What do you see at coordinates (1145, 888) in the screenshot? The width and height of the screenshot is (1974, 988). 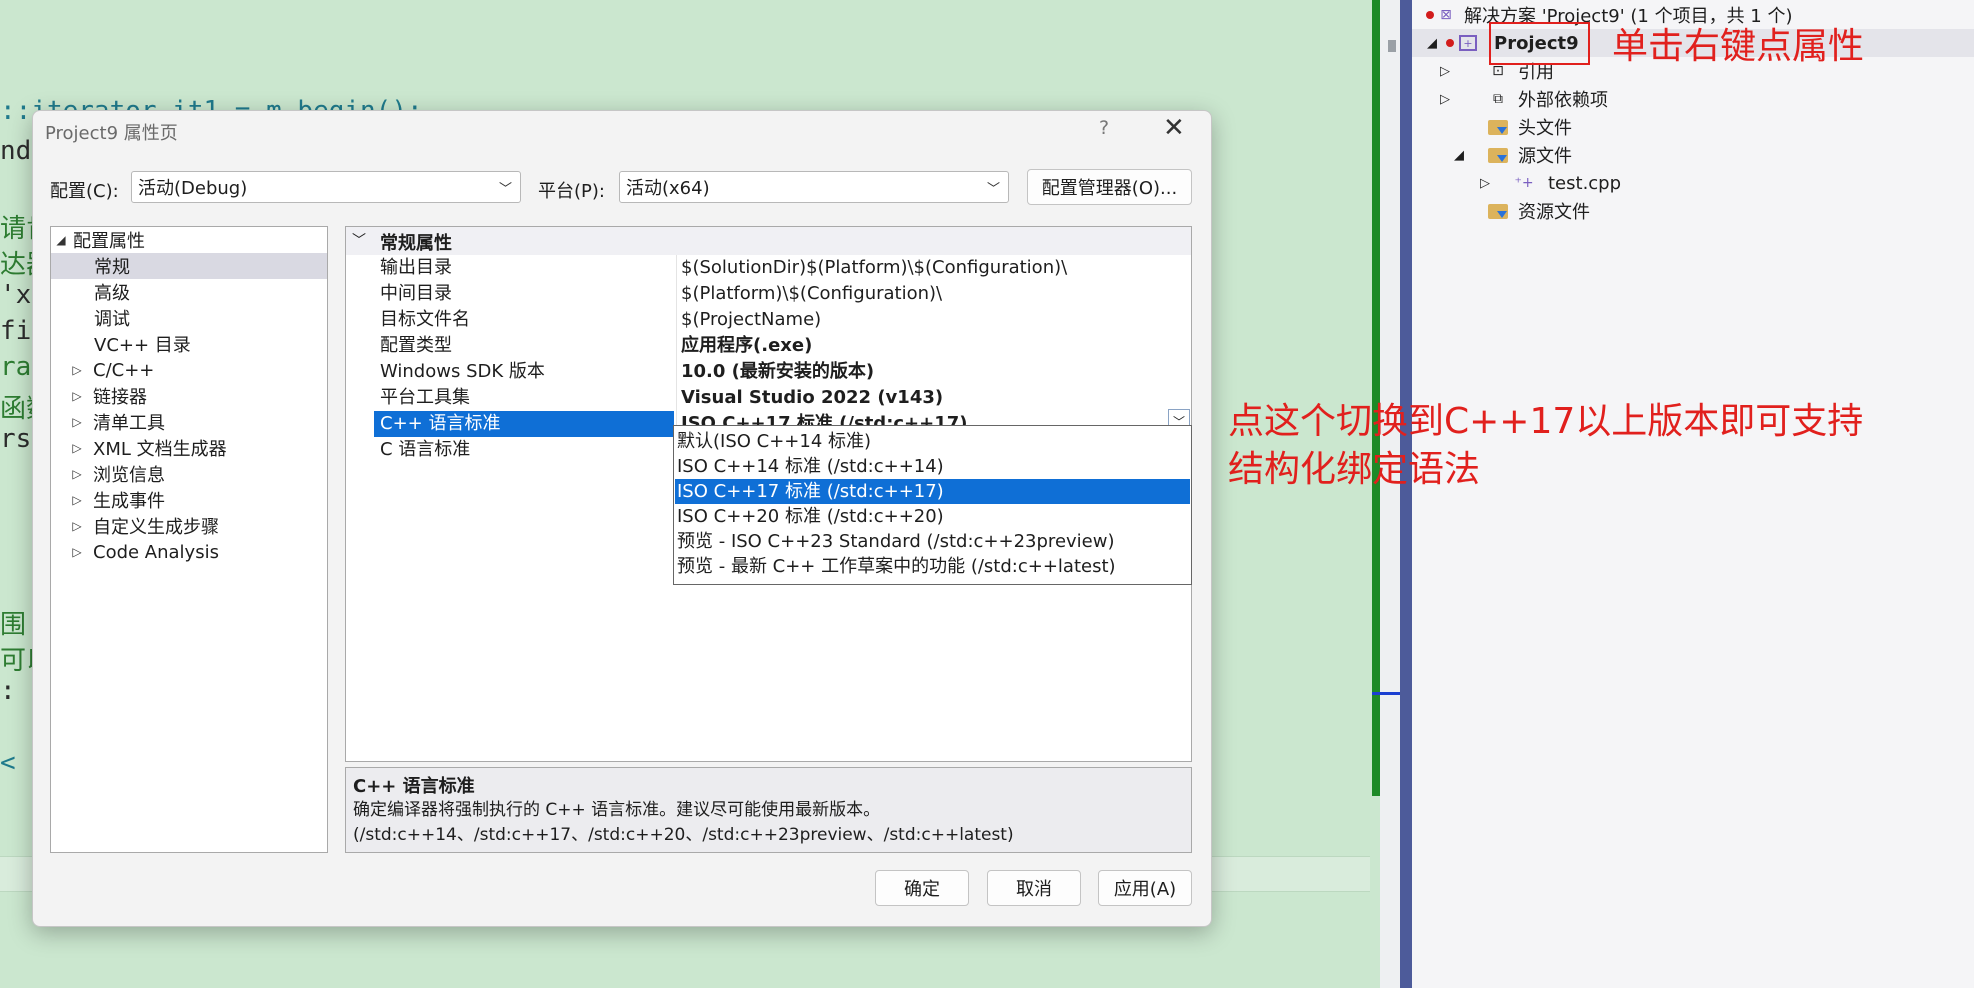 I see `apply-button: 应用(A)` at bounding box center [1145, 888].